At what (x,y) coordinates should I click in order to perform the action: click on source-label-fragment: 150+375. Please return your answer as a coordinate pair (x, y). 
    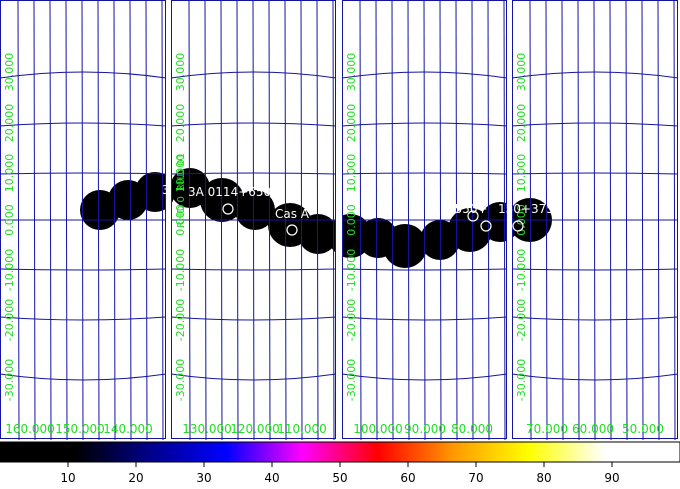
    Looking at the image, I should click on (526, 209).